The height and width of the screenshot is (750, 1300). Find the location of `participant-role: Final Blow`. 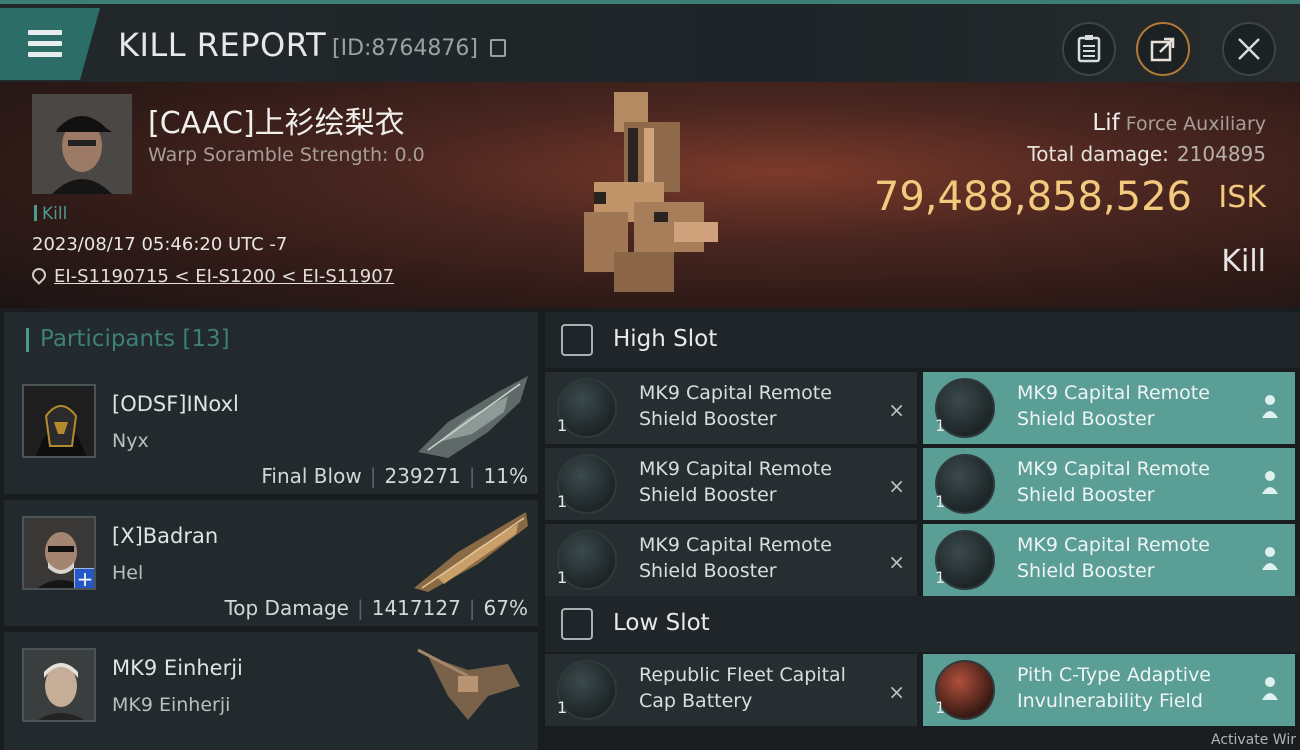

participant-role: Final Blow is located at coordinates (311, 476).